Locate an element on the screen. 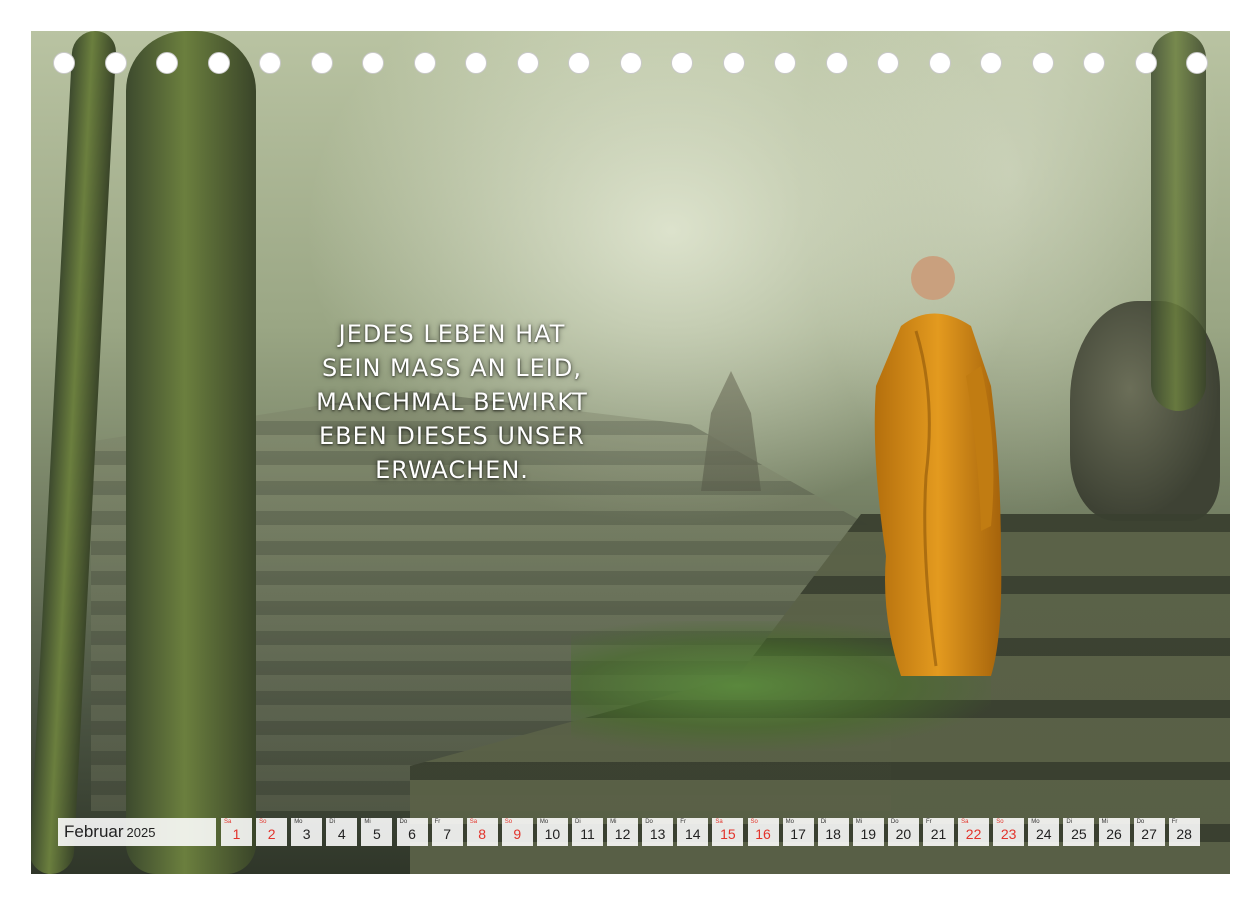 The image size is (1260, 905). day-cell: Sa 8 is located at coordinates (482, 832).